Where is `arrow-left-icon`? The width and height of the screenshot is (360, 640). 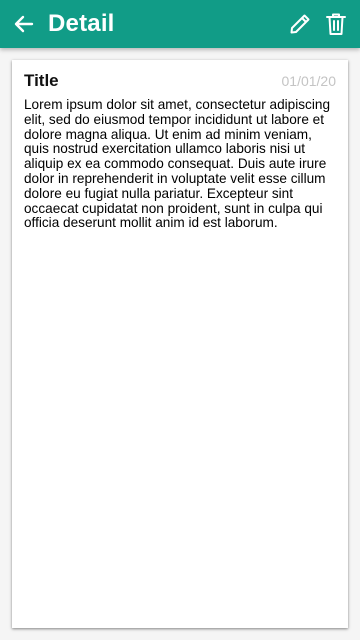 arrow-left-icon is located at coordinates (24, 24).